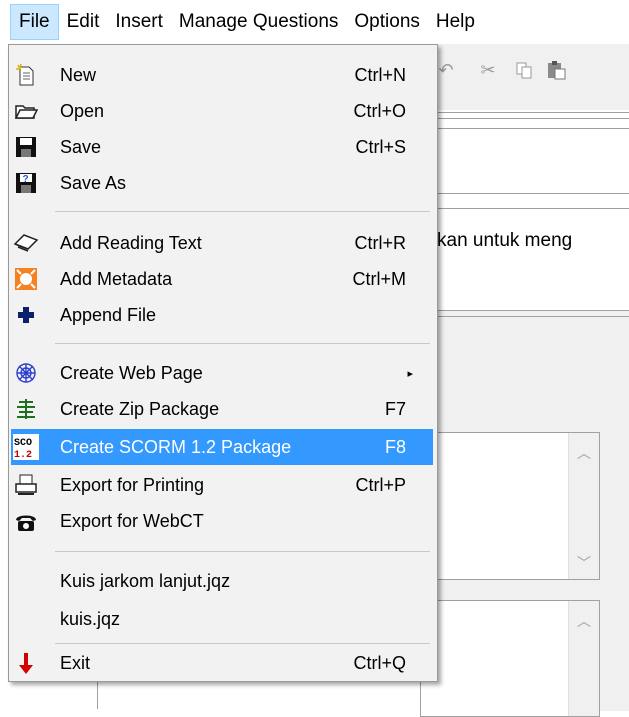 The width and height of the screenshot is (629, 717). Describe the element at coordinates (222, 373) in the screenshot. I see `menu-item-create-web-page: Create Web Page ▸` at that location.